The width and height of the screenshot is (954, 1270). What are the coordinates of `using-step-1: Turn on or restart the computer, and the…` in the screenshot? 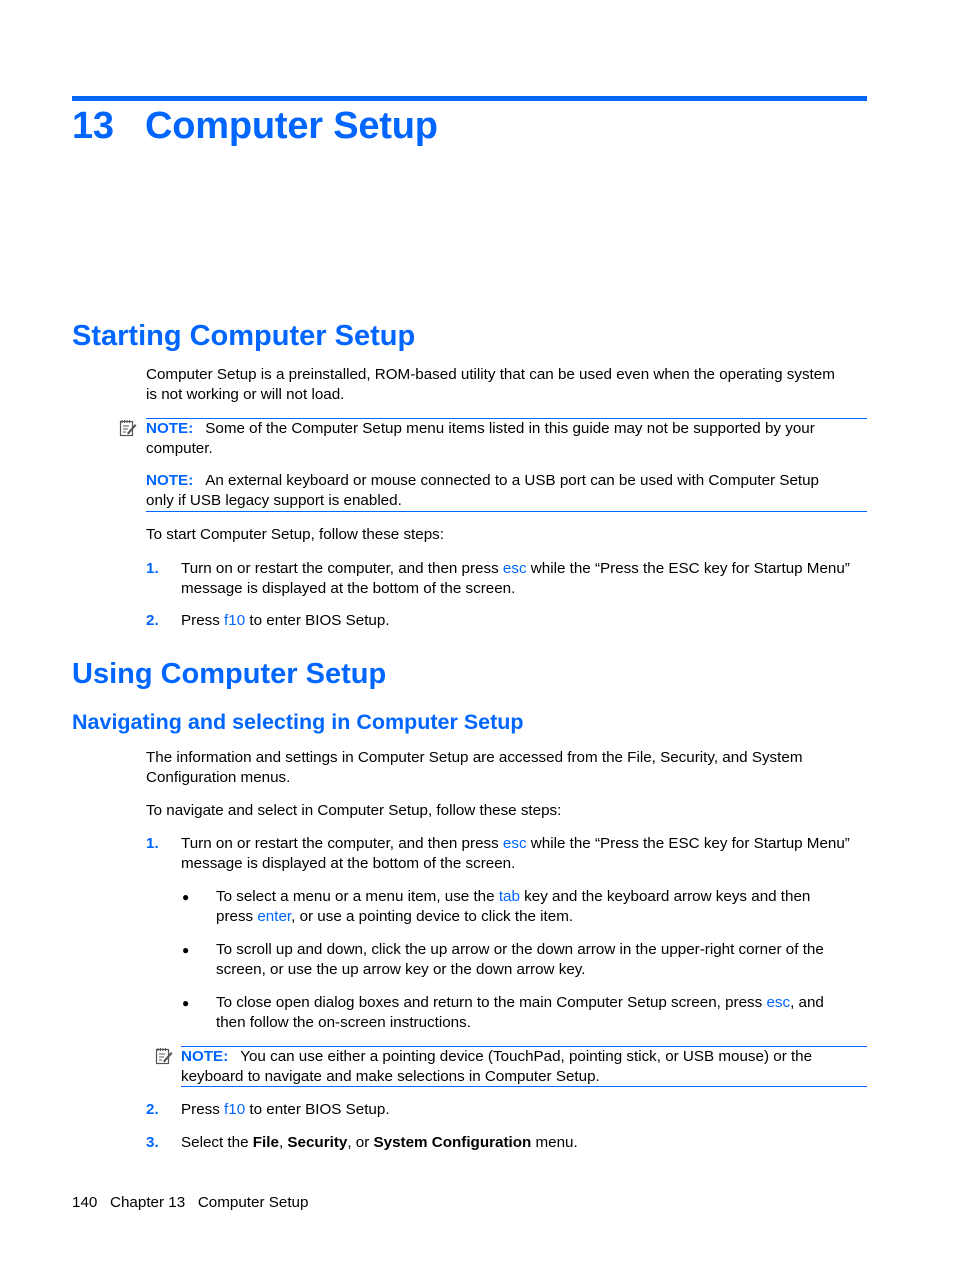 It's located at (515, 853).